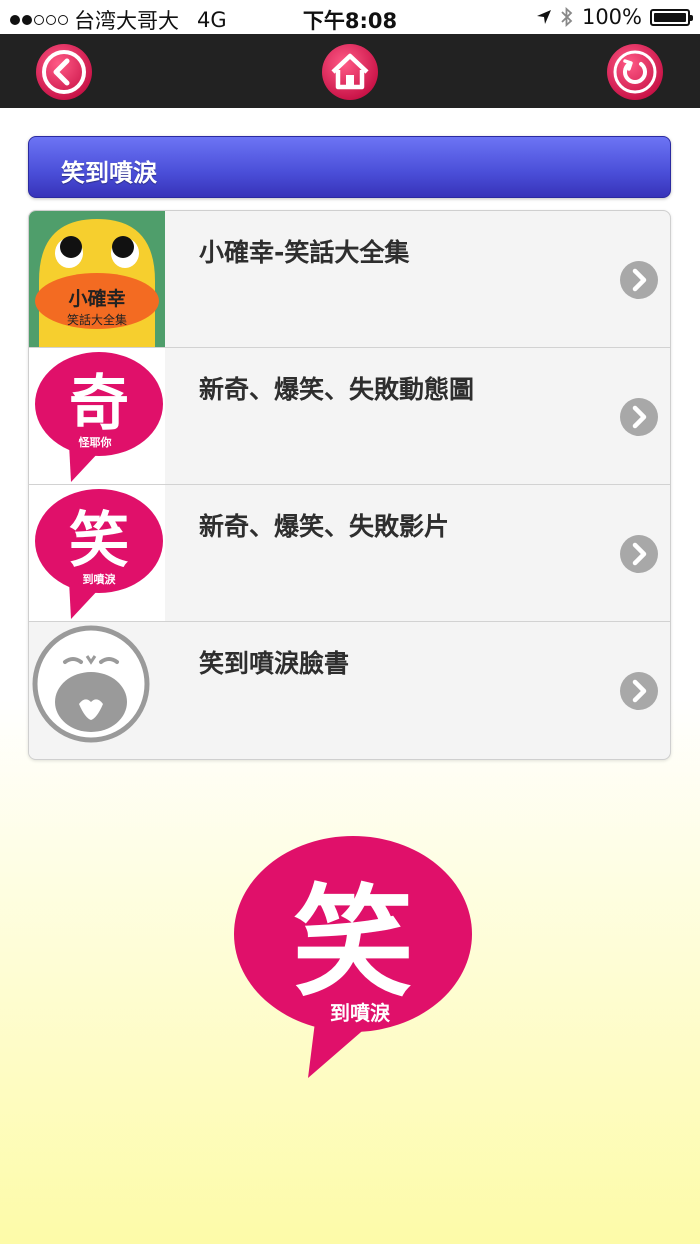  I want to click on qi-speech-bubble-icon: 奇 怪耶你, so click(97, 416).